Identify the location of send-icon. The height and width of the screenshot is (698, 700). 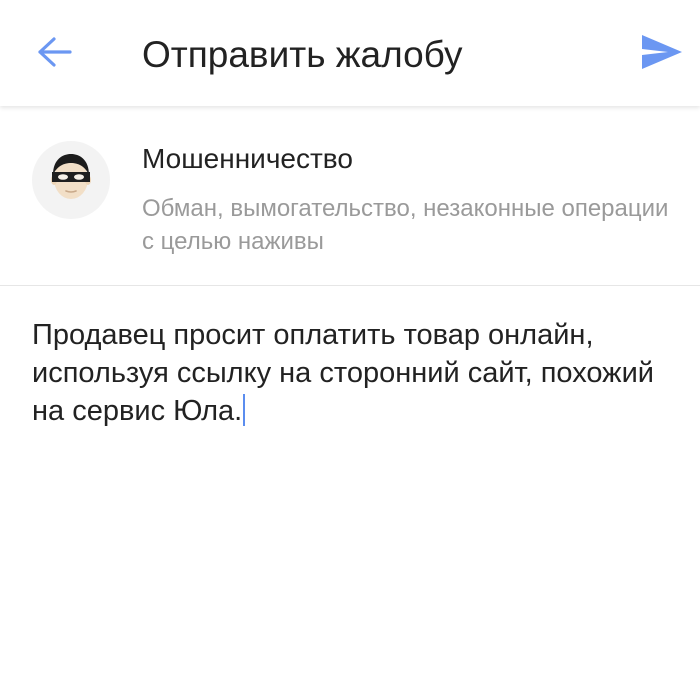
(662, 54).